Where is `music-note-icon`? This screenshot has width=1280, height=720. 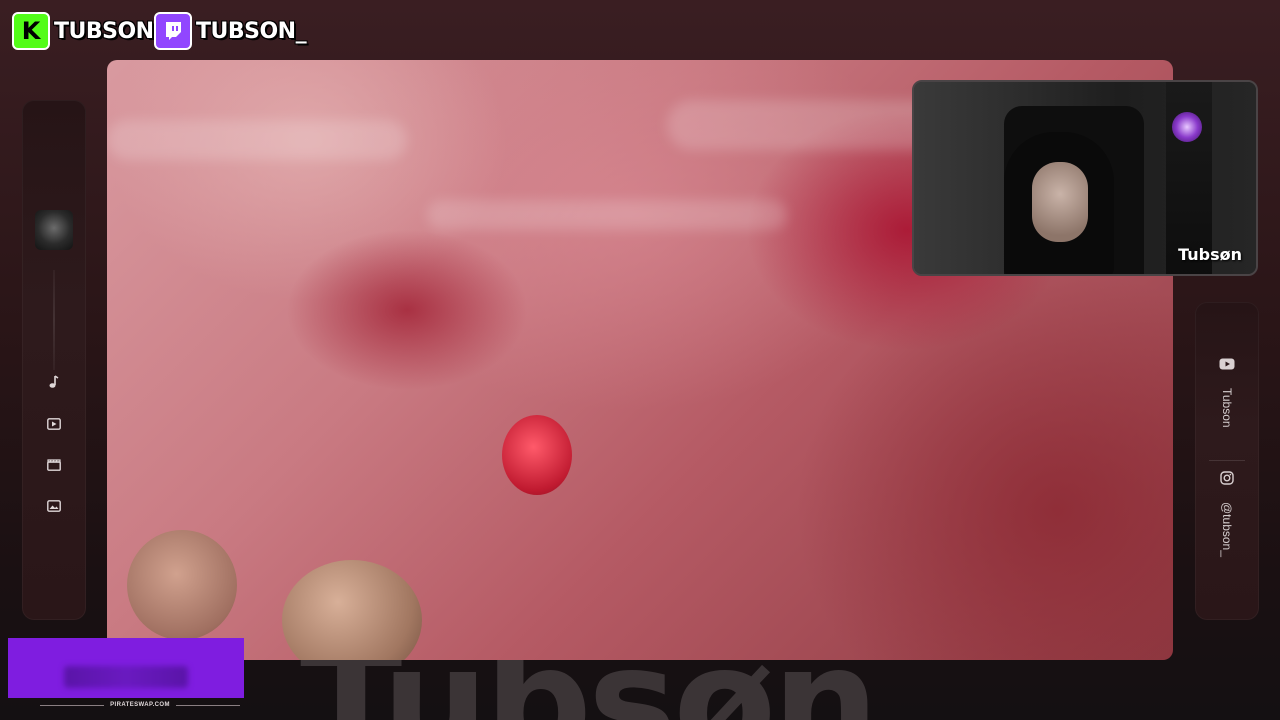
music-note-icon is located at coordinates (54, 382).